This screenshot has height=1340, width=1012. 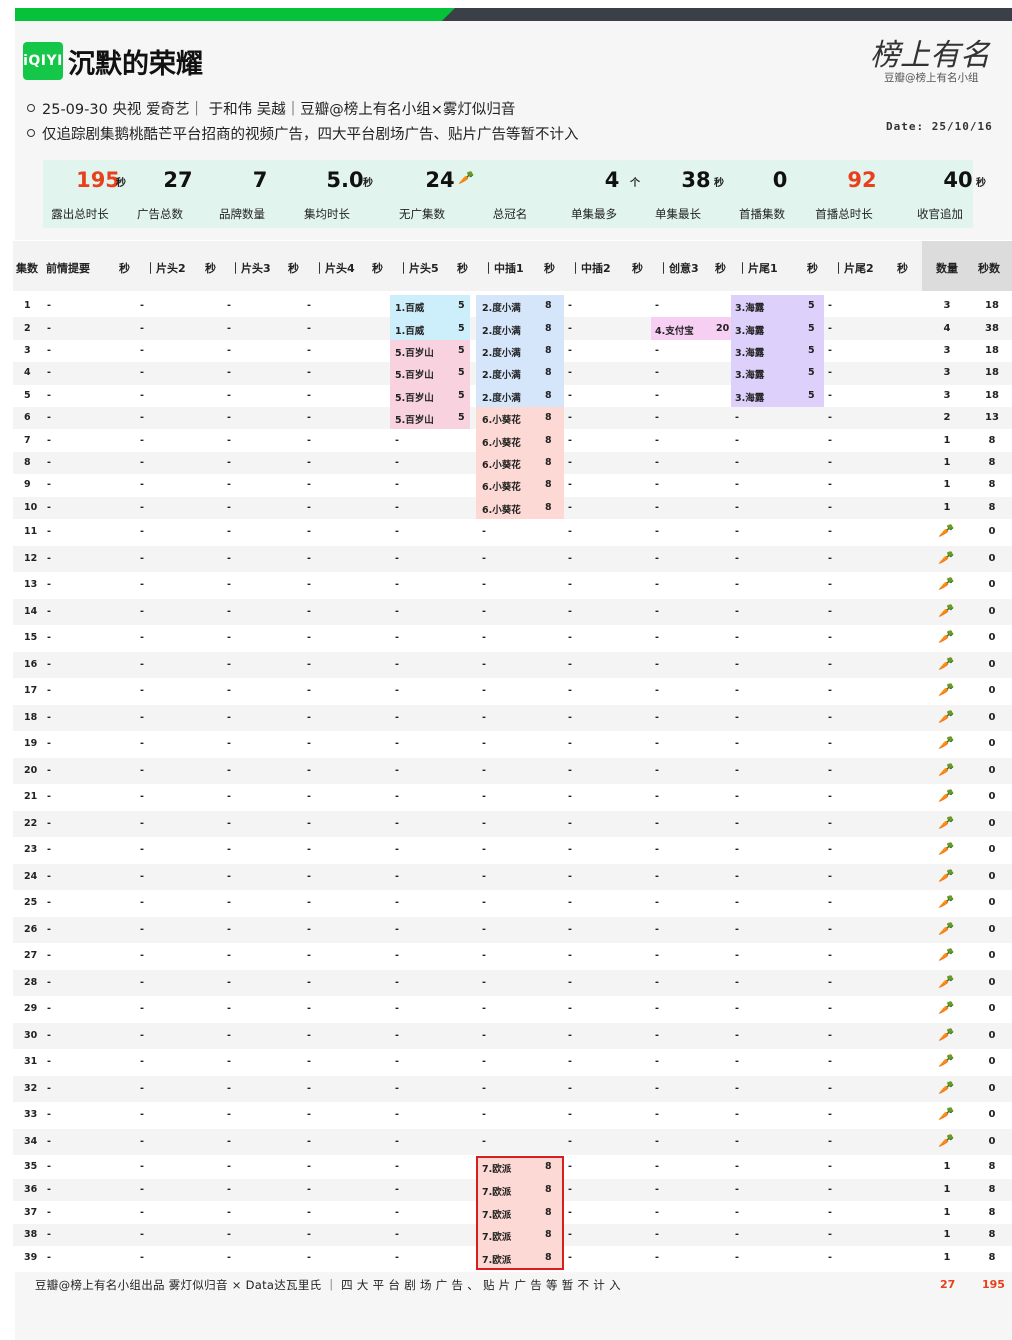 What do you see at coordinates (27, 268) in the screenshot?
I see `column-header: 集数` at bounding box center [27, 268].